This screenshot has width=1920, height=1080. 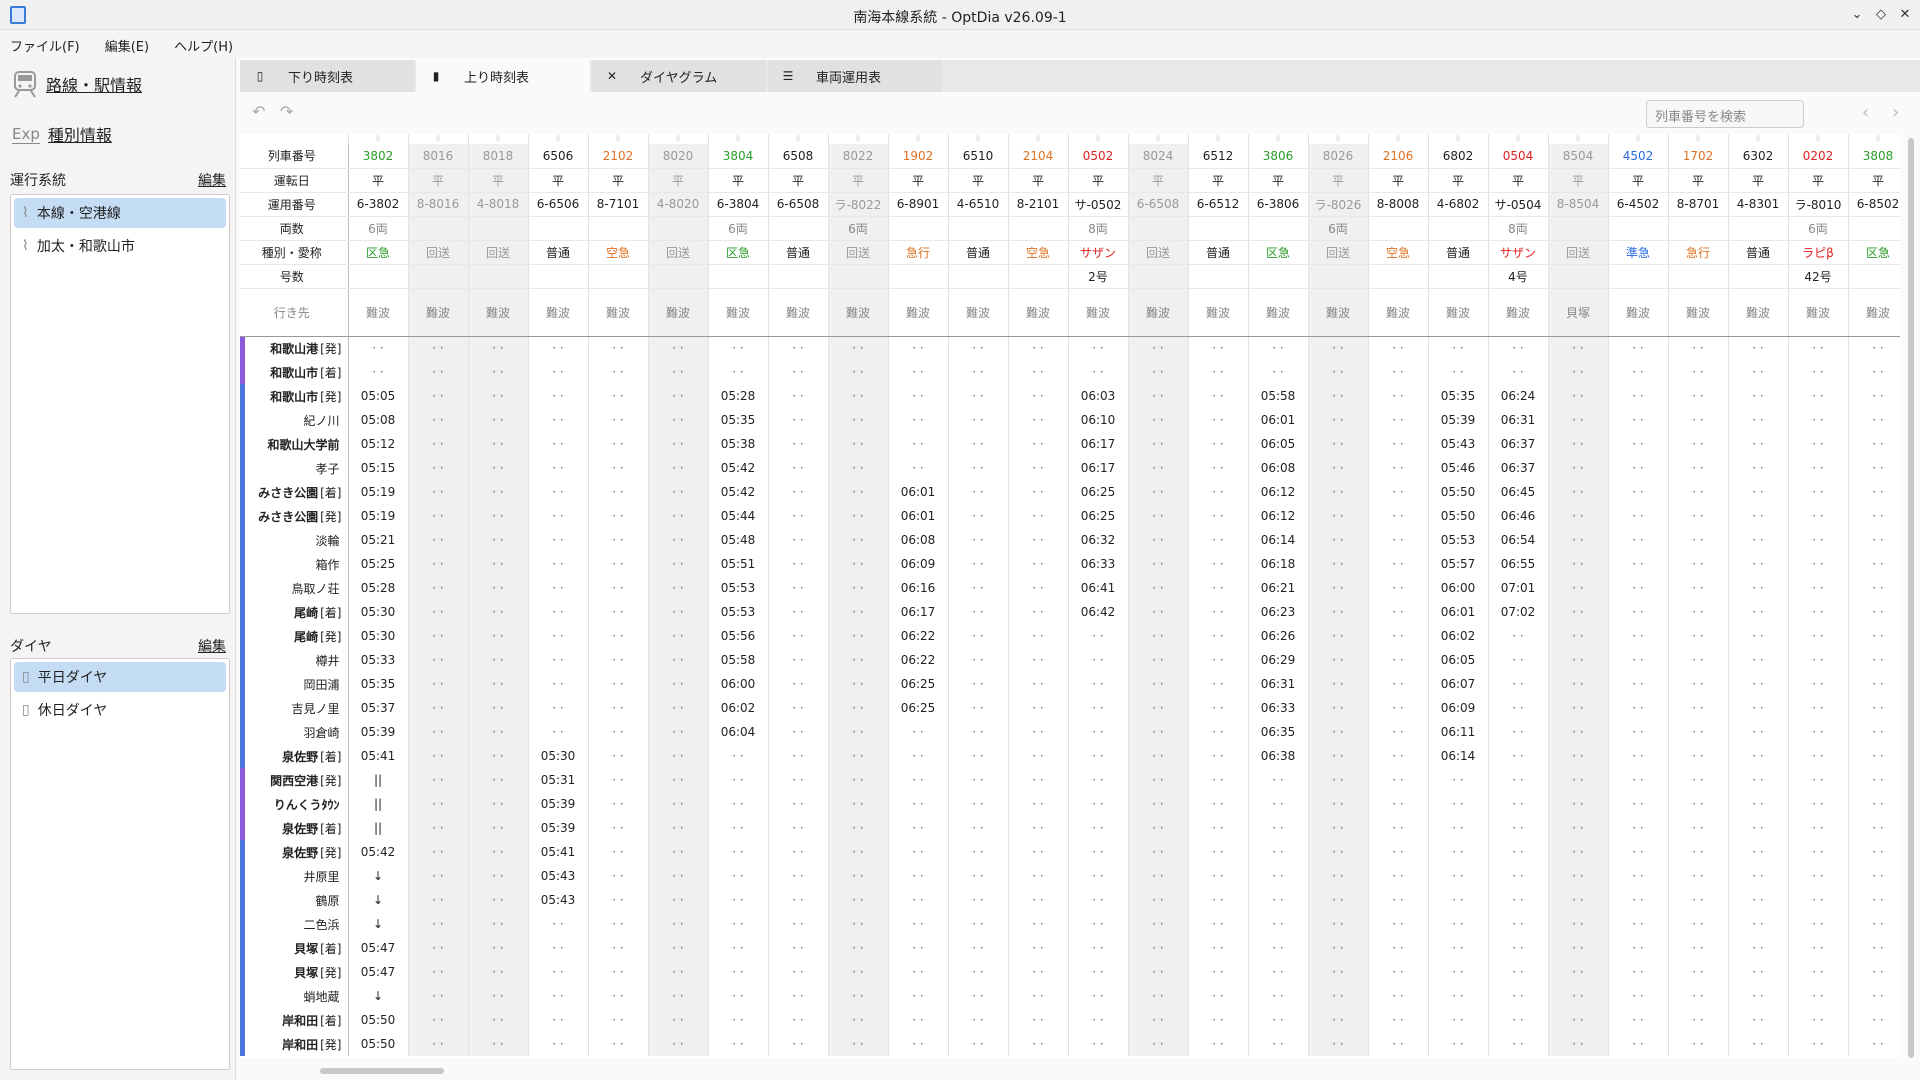 I want to click on train-number-cell: 4502, so click(x=1638, y=156).